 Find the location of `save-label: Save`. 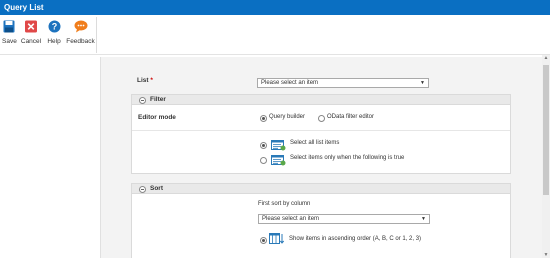

save-label: Save is located at coordinates (9, 41).